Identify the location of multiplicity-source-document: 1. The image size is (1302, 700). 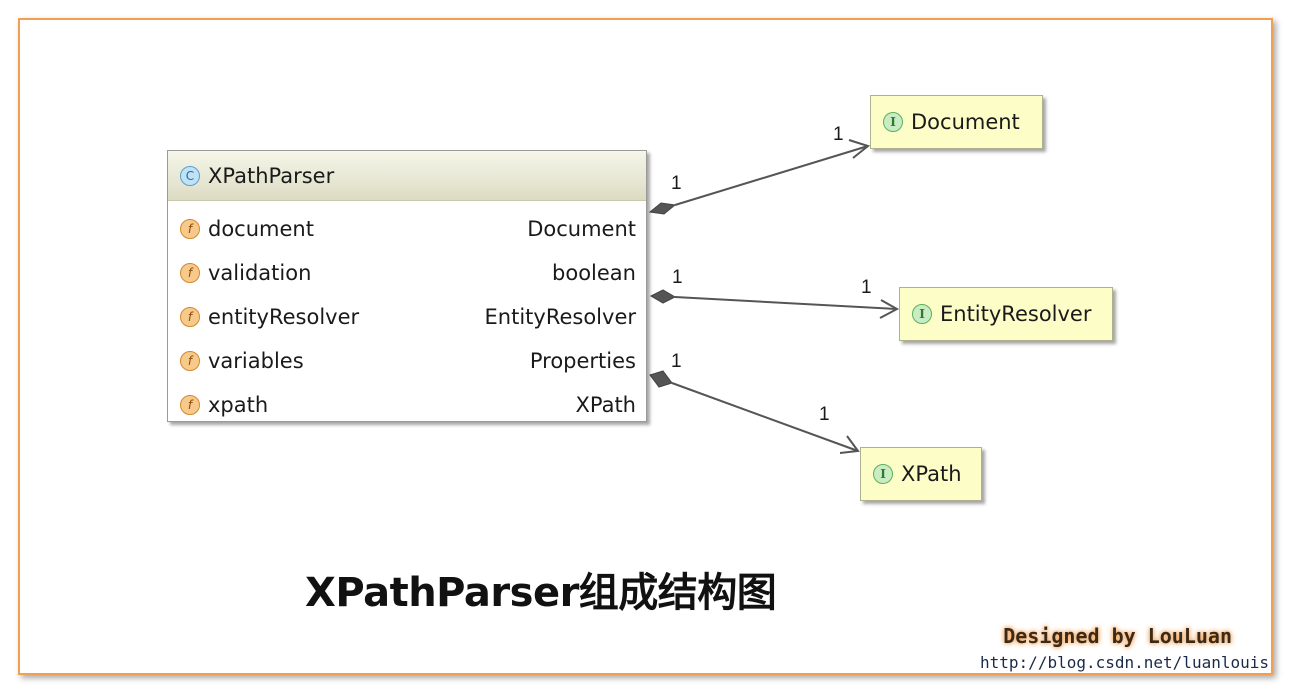
(676, 183).